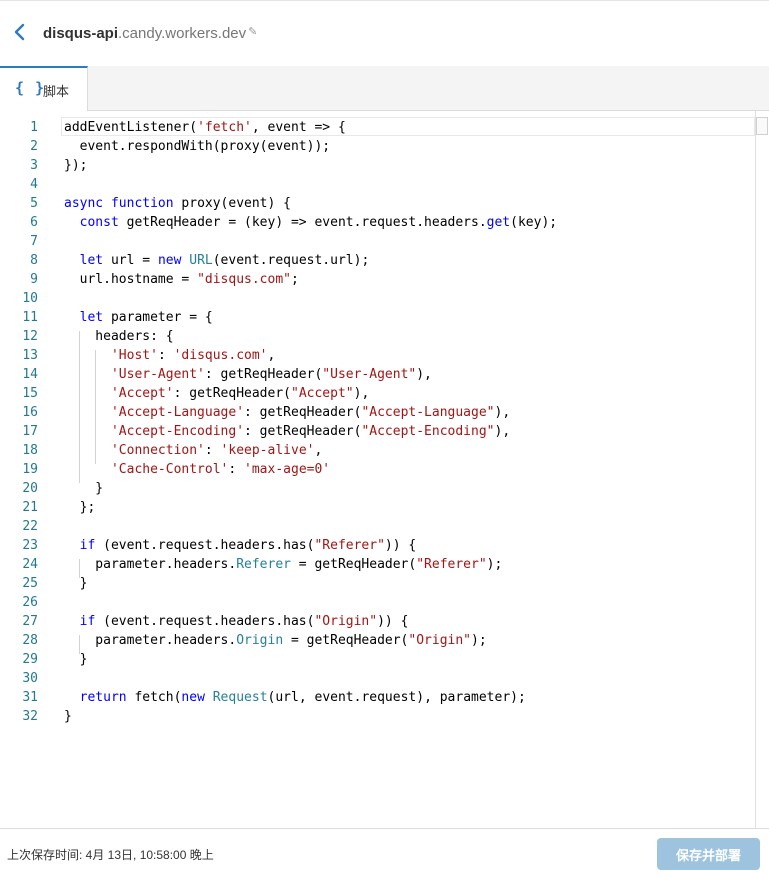 Image resolution: width=769 pixels, height=876 pixels. What do you see at coordinates (80, 507) in the screenshot?
I see `code-token: };` at bounding box center [80, 507].